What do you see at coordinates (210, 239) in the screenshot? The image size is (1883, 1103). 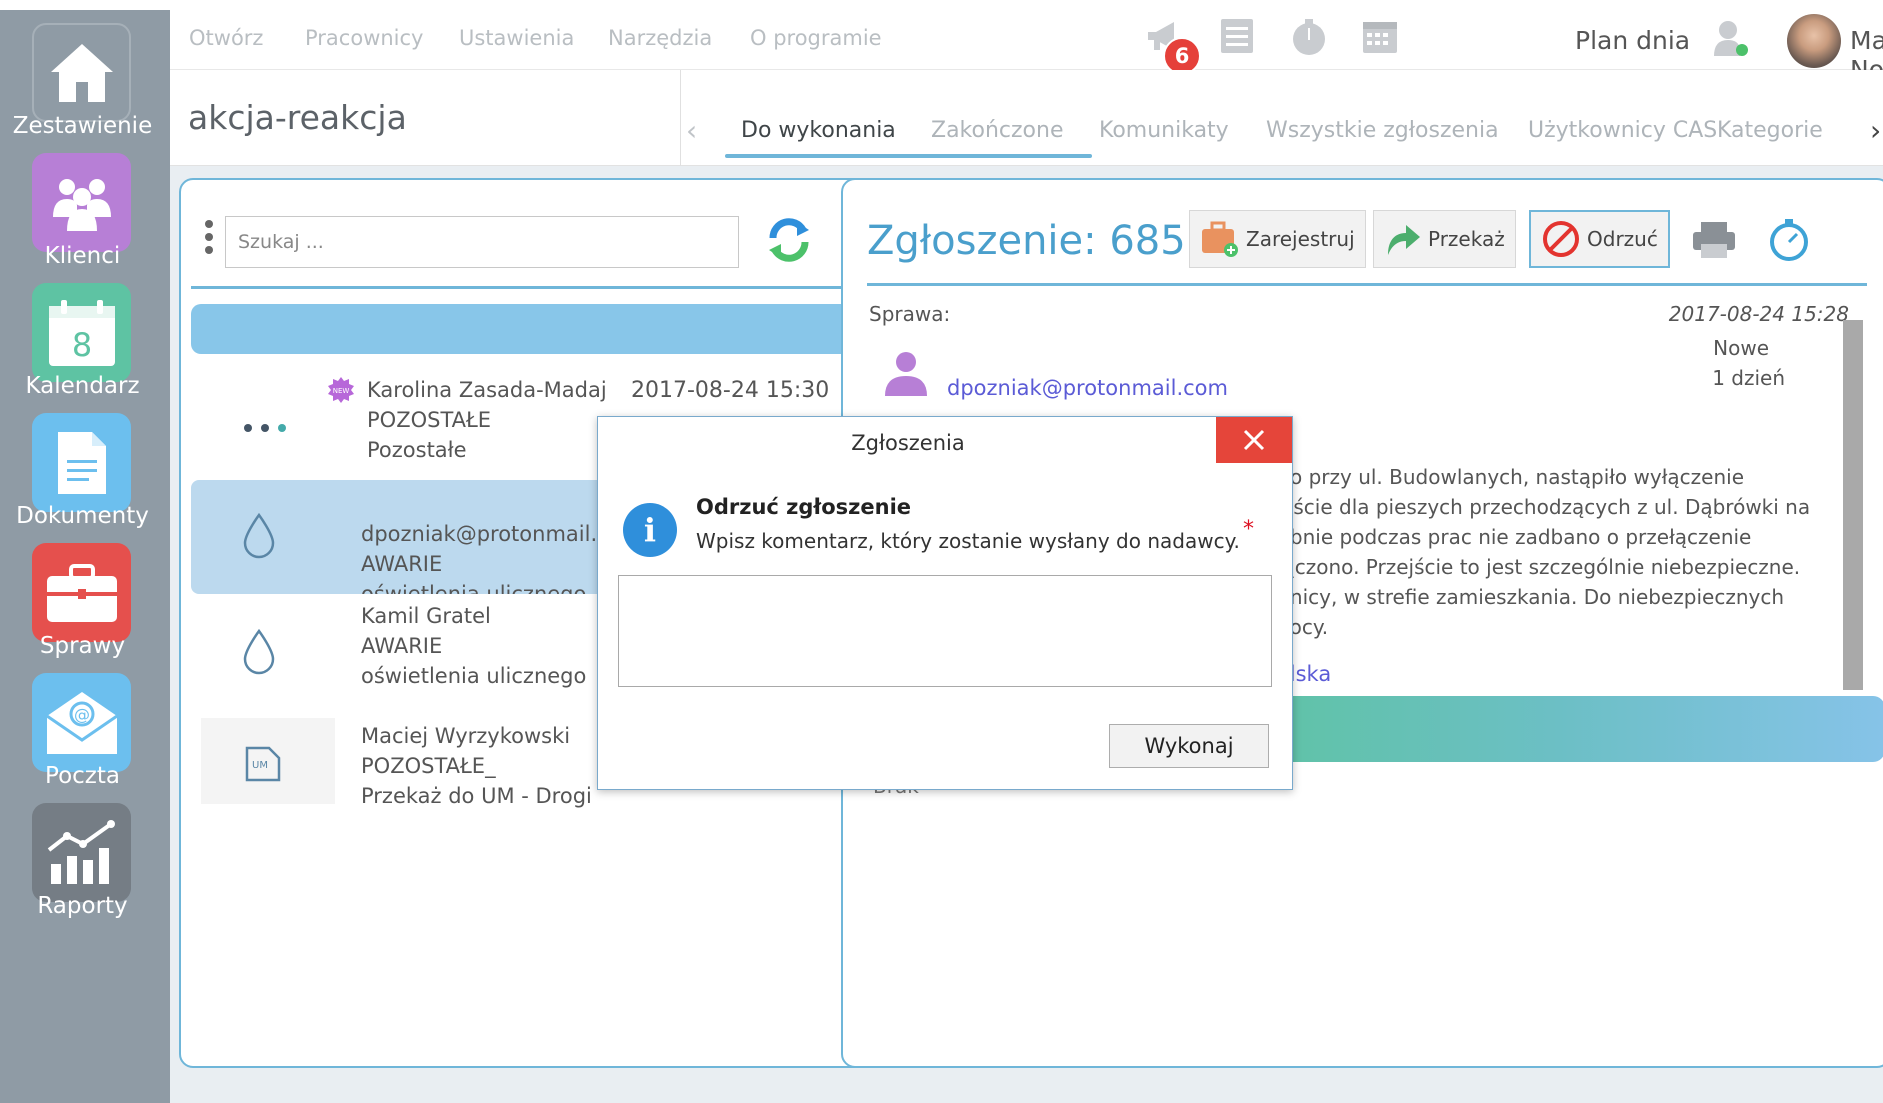 I see `more-vertical-icon` at bounding box center [210, 239].